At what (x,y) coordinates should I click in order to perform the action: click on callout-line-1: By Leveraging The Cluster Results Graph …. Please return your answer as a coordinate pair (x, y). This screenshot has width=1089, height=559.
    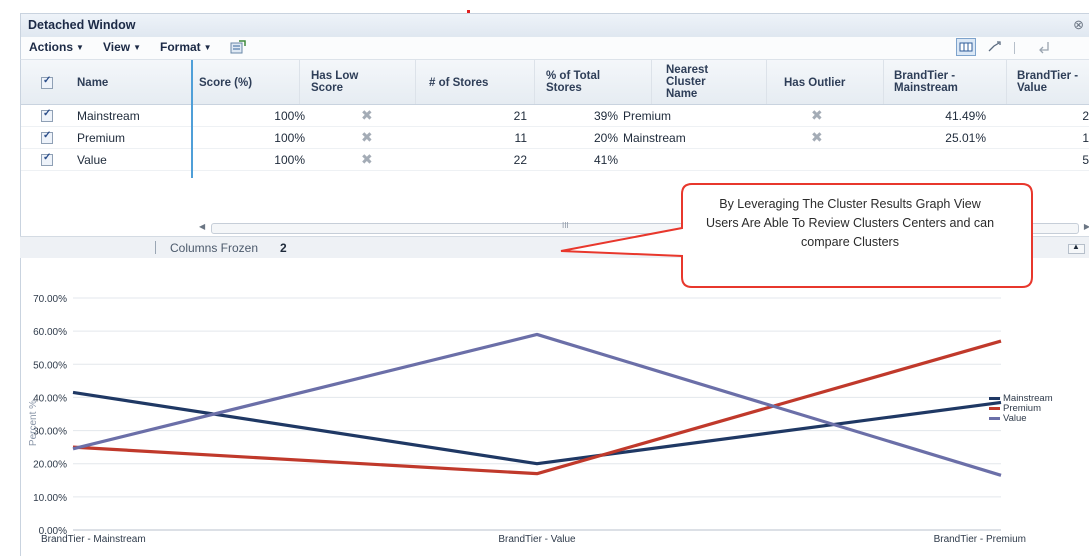
    Looking at the image, I should click on (850, 204).